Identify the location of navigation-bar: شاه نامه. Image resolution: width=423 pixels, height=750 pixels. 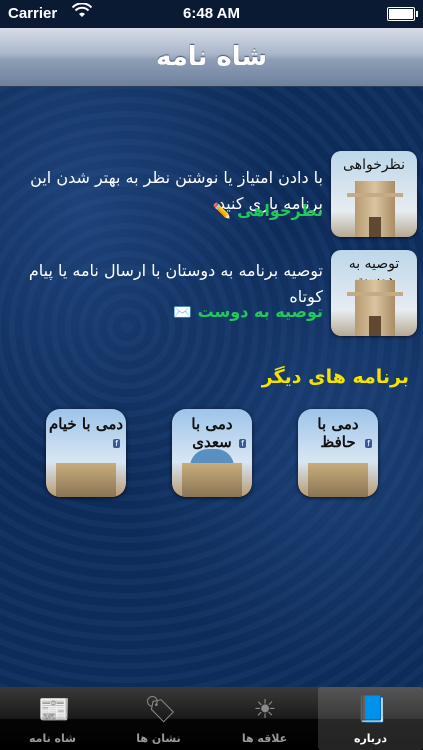
(211, 57).